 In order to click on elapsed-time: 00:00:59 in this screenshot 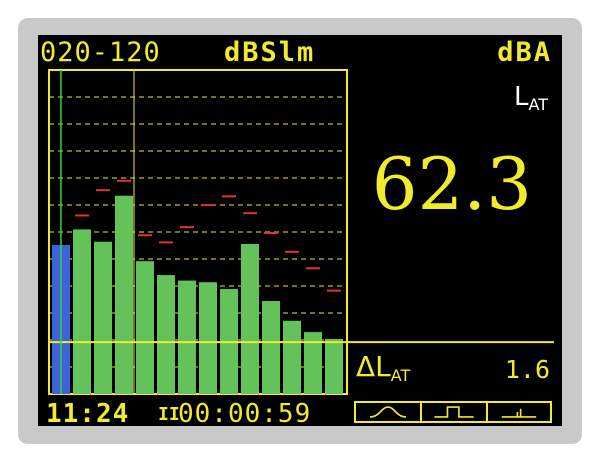, I will do `click(245, 414)`.